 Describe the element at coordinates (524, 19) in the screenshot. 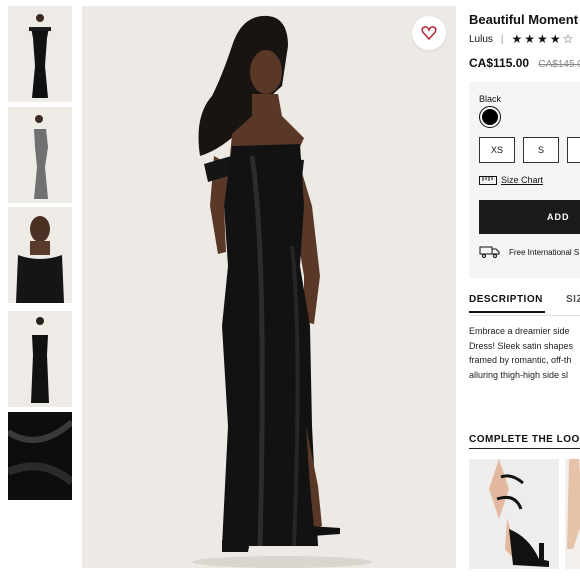

I see `product-title: Beautiful Moment` at that location.